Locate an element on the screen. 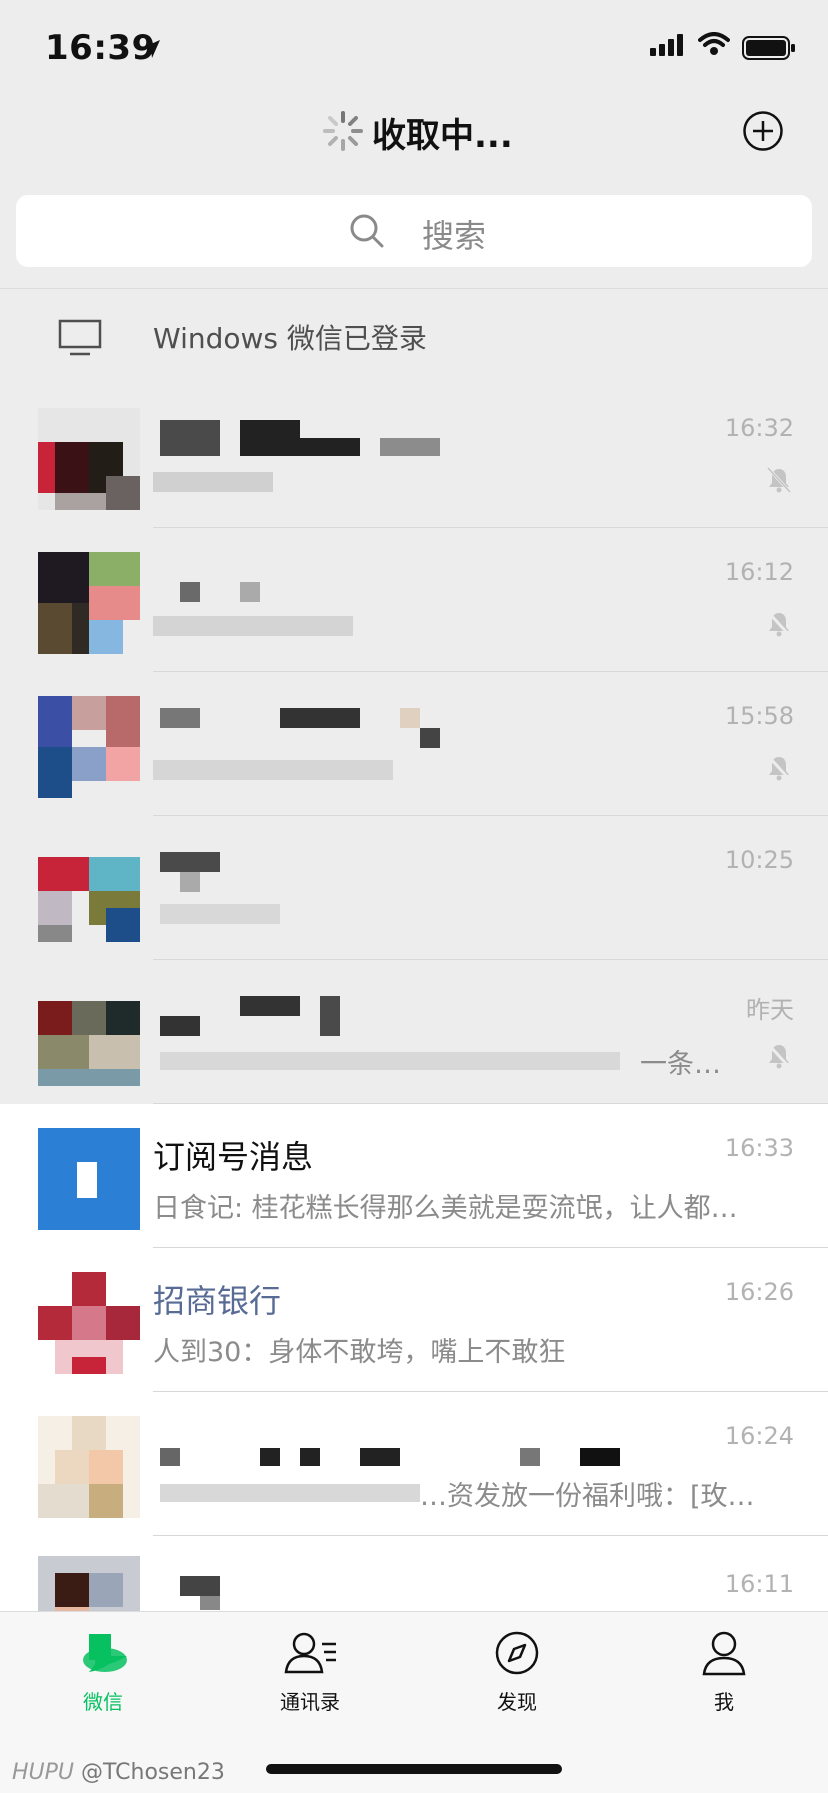 This screenshot has width=828, height=1793. chat-time: 16:24 is located at coordinates (759, 1436).